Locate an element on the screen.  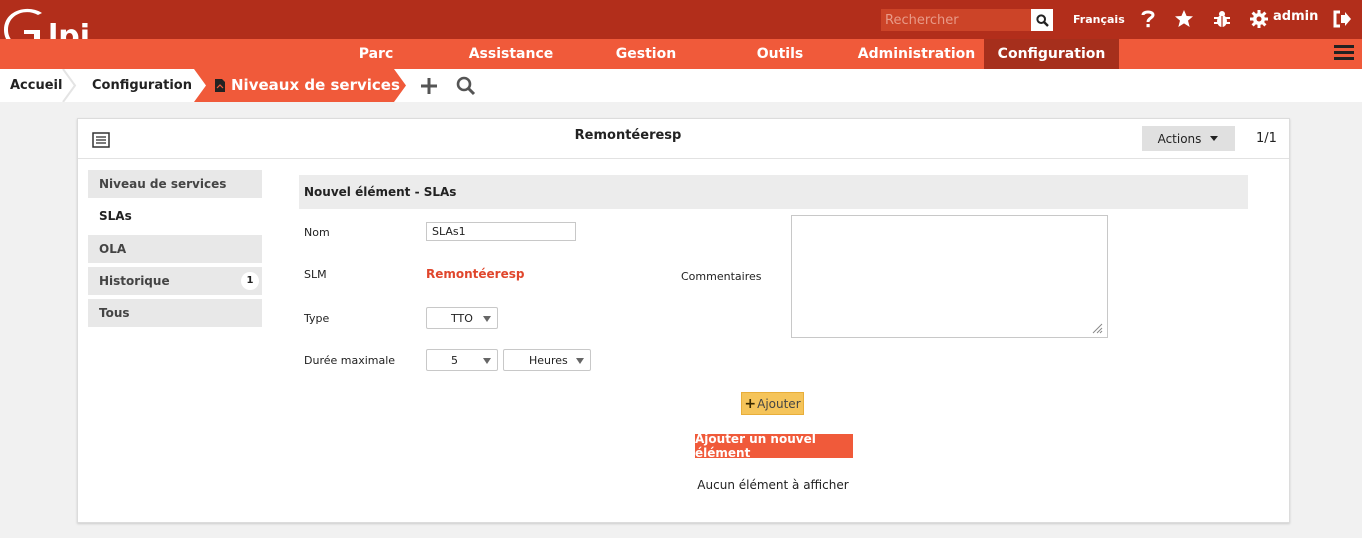
caret-down-icon is located at coordinates (1214, 138).